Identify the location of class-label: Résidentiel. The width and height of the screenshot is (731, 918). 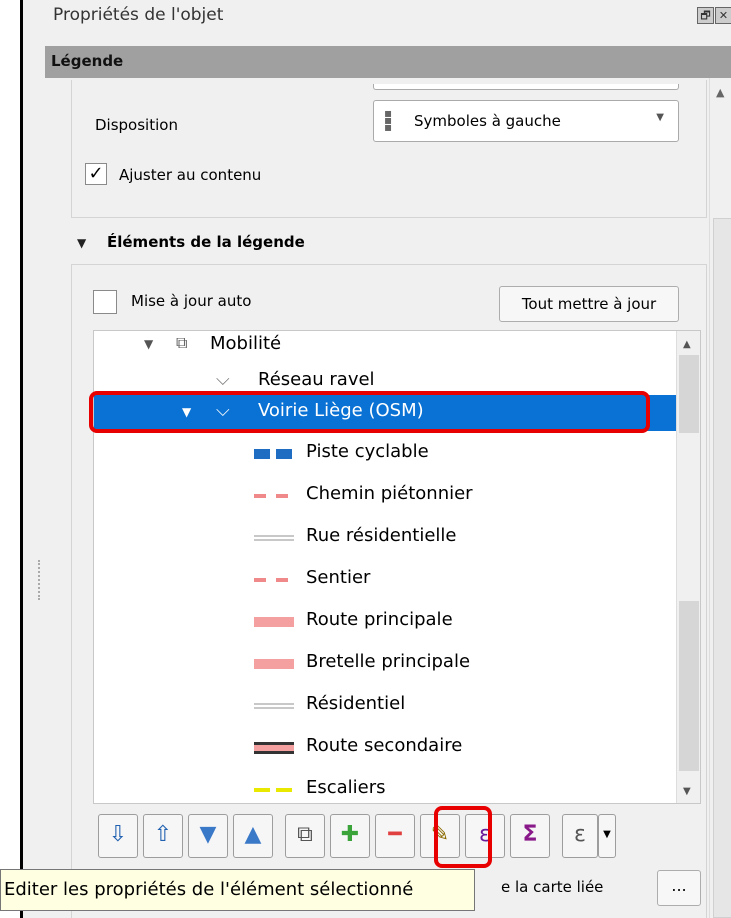
(356, 703).